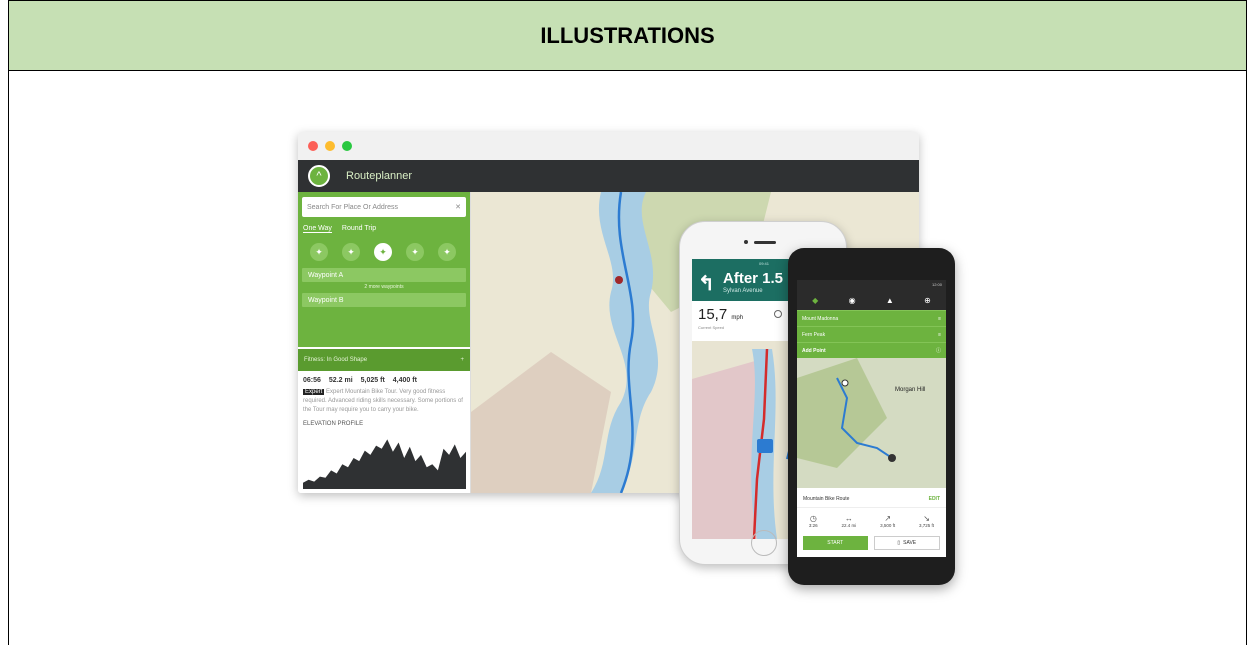  I want to click on android-actions: START ▯ SAVE, so click(871, 542).